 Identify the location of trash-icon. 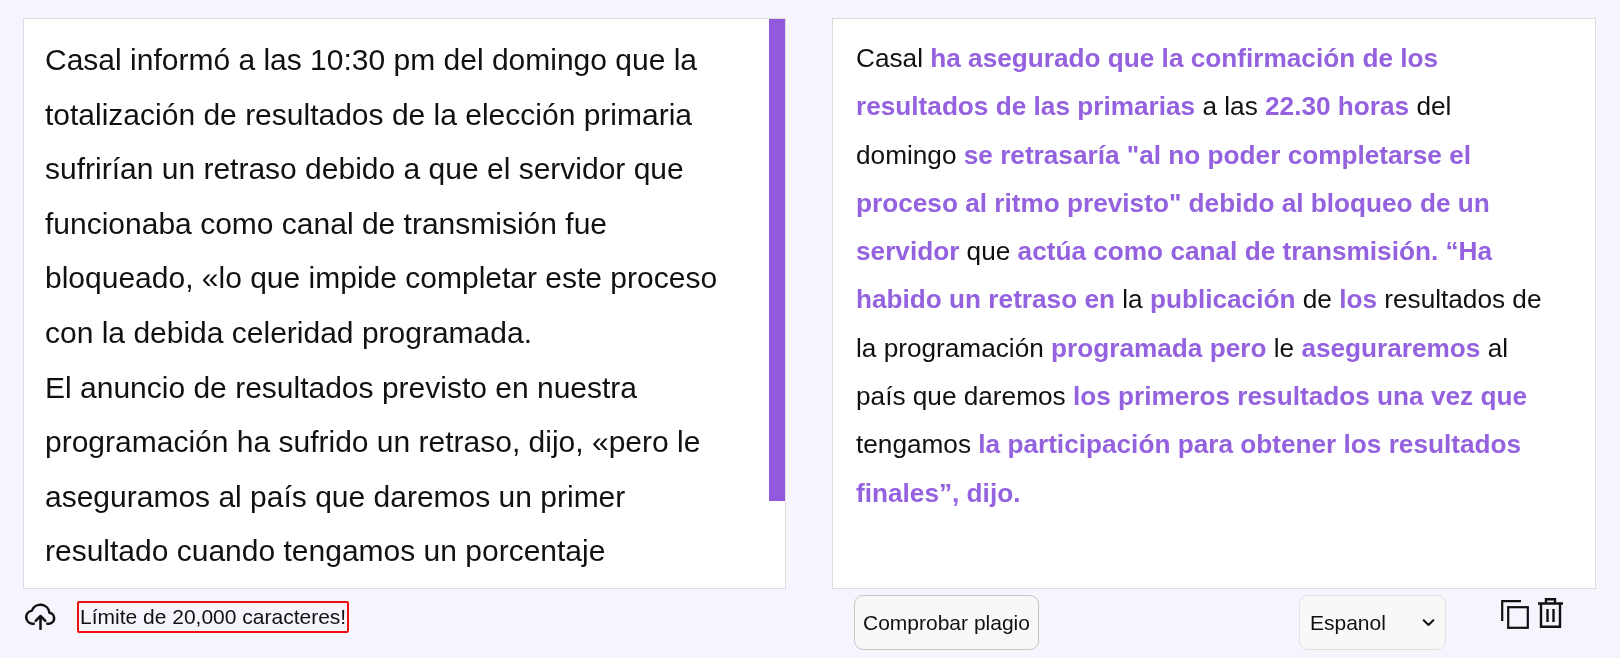
(1550, 613).